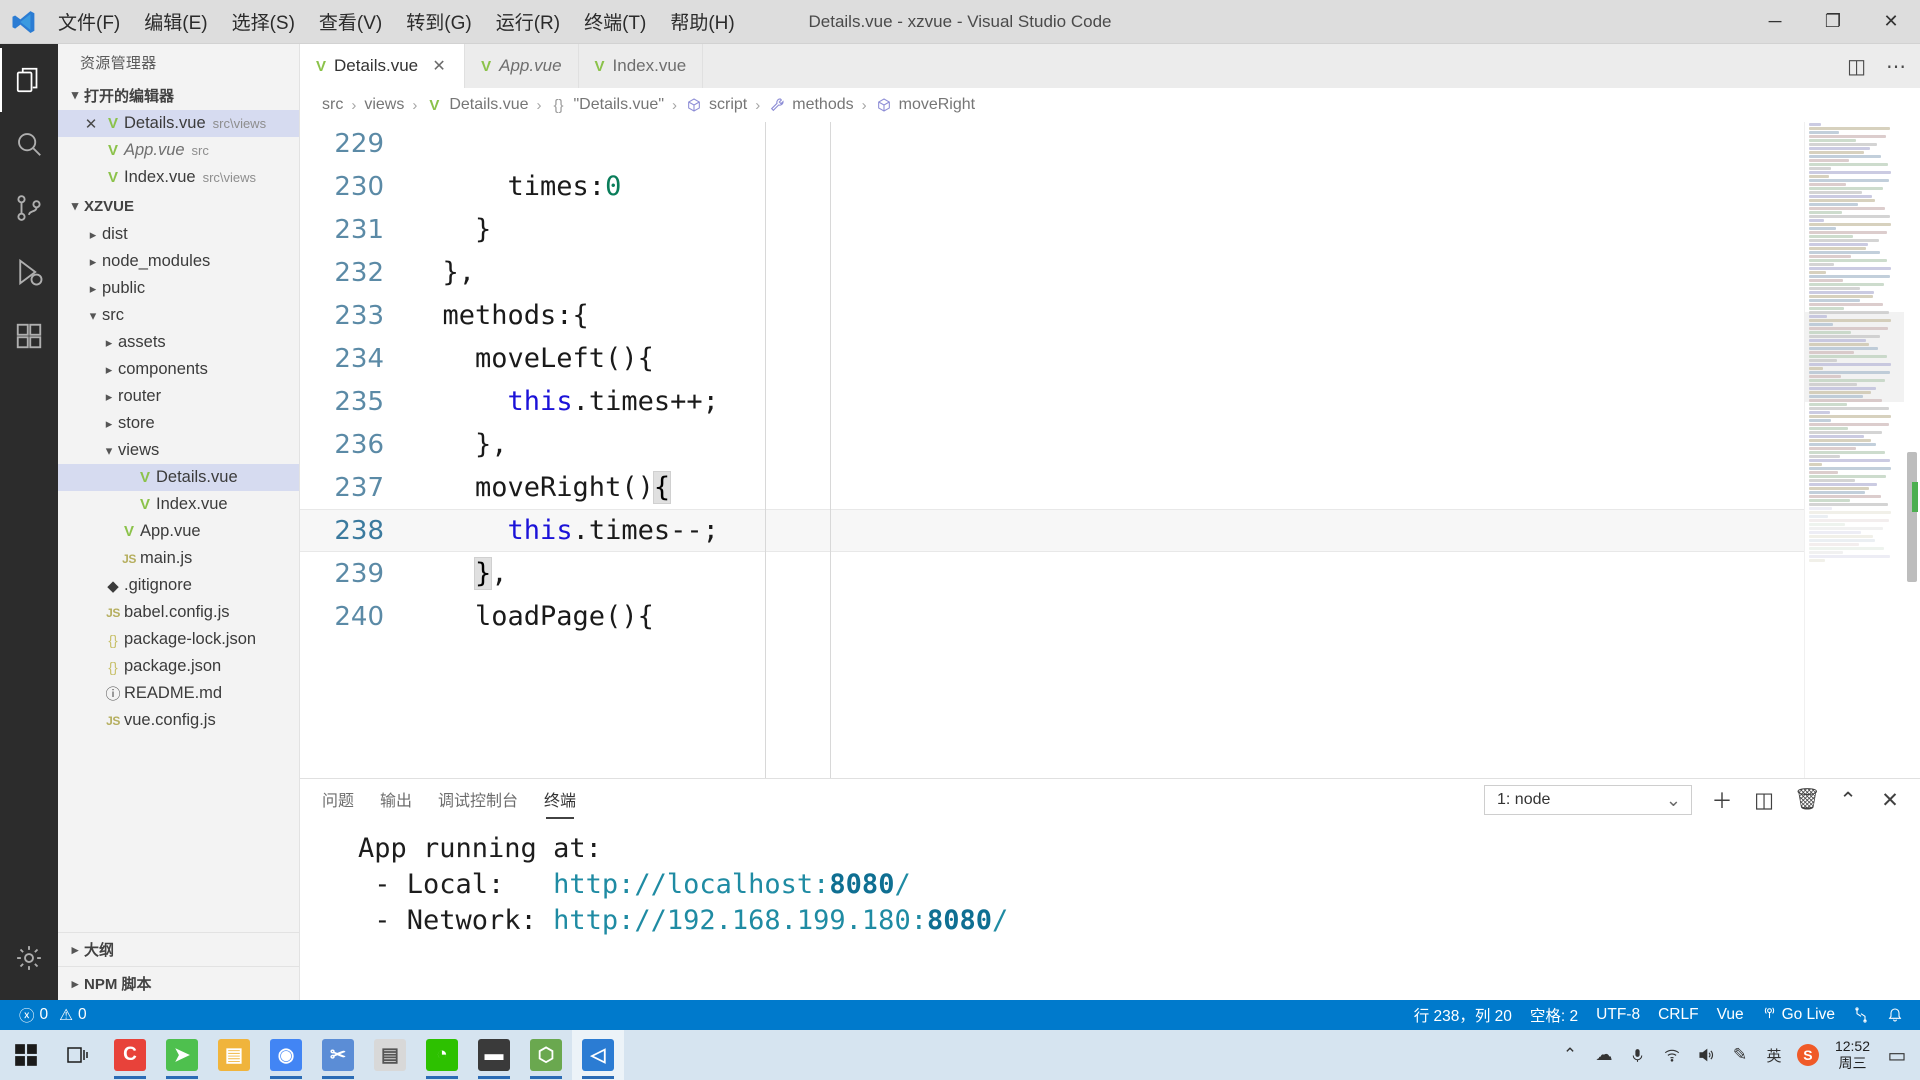 This screenshot has width=1920, height=1080. I want to click on menu-edit: 编辑(E), so click(175, 21).